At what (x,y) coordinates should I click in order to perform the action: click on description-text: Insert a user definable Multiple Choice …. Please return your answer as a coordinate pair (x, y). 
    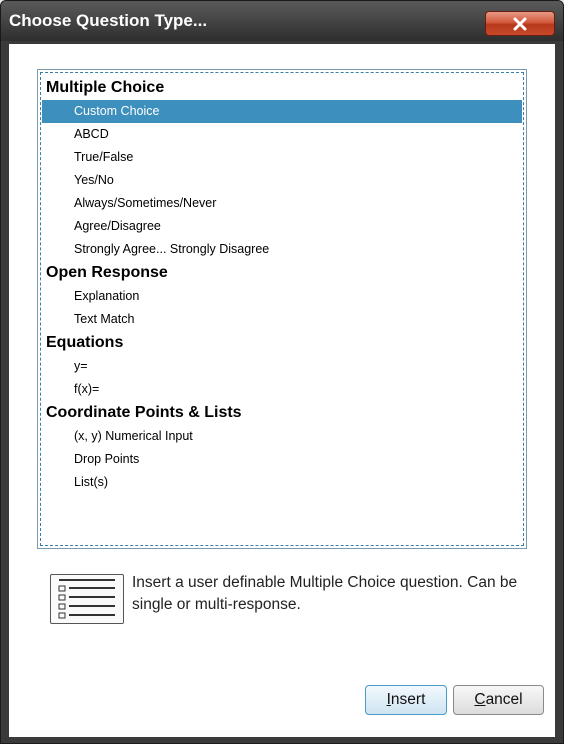
    Looking at the image, I should click on (325, 593).